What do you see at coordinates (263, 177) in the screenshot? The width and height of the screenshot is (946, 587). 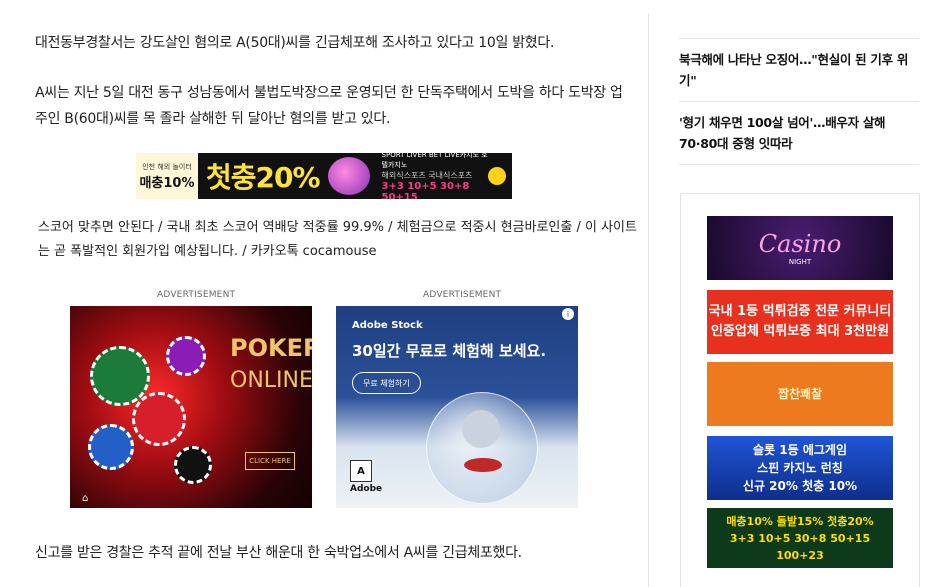 I see `banner-headline: 첫충20%` at bounding box center [263, 177].